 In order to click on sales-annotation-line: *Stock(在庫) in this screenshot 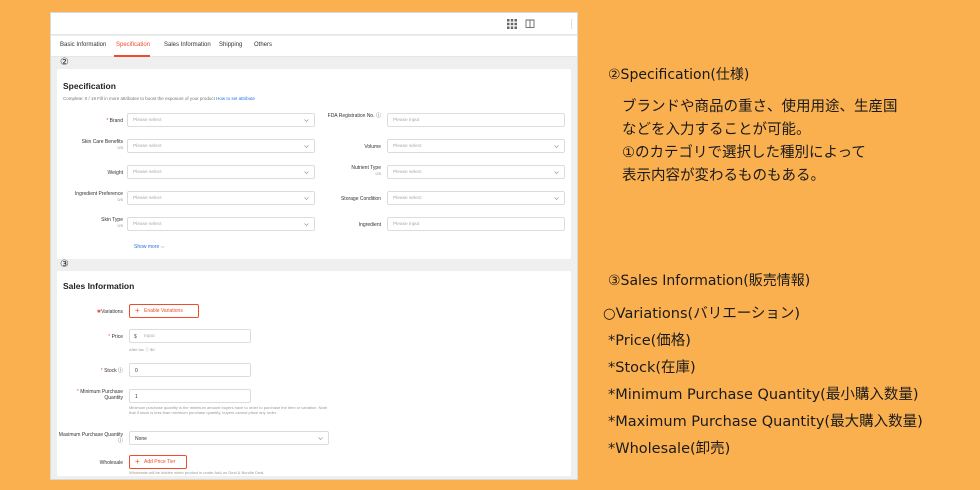, I will do `click(652, 368)`.